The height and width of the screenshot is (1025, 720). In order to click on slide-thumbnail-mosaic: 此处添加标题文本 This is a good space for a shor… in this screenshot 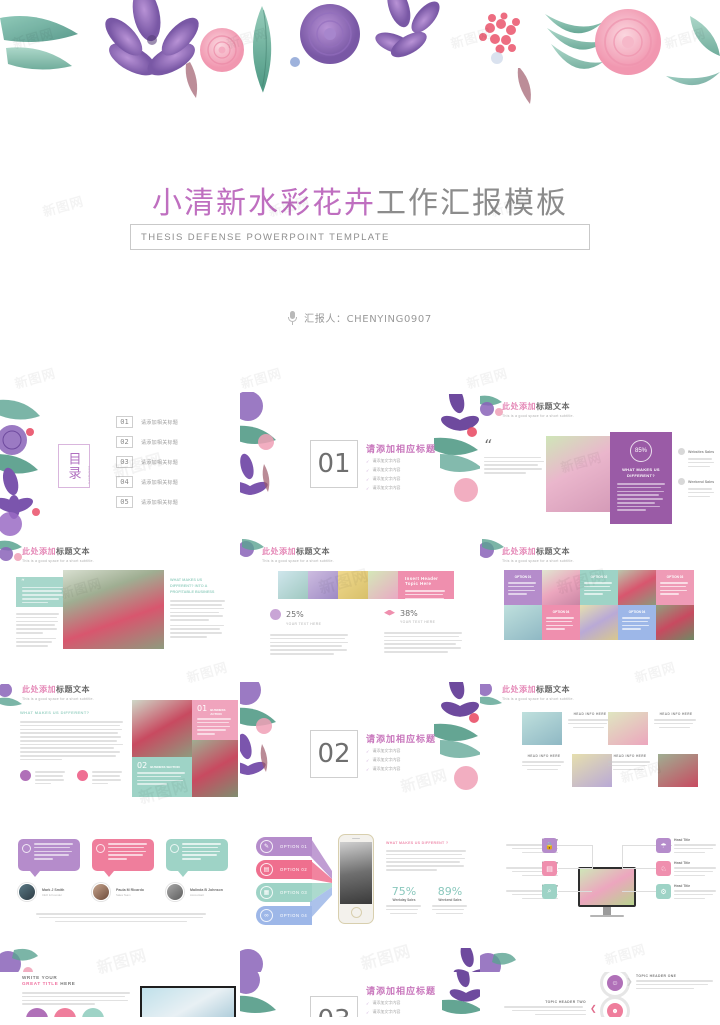, I will do `click(600, 609)`.